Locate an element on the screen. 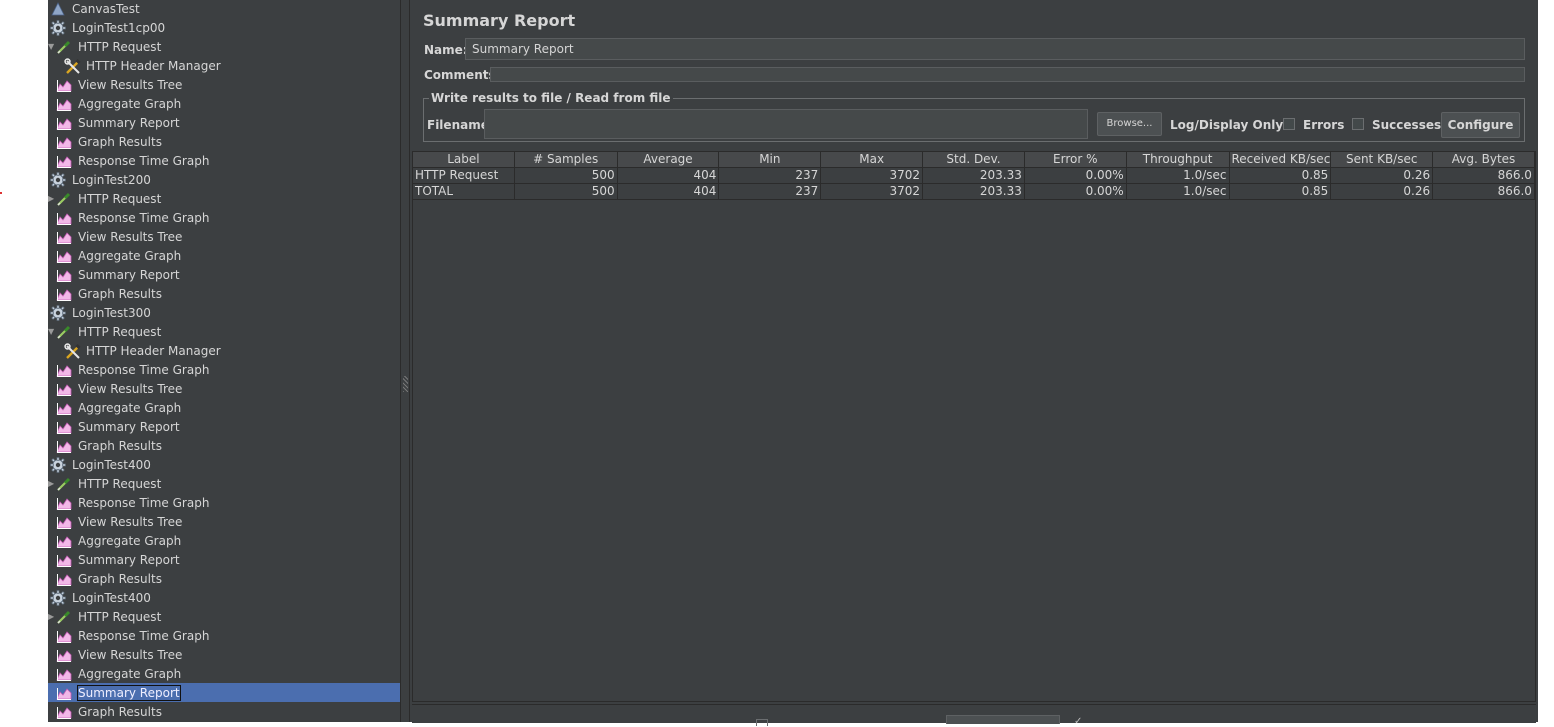  errors-checkbox is located at coordinates (1289, 124).